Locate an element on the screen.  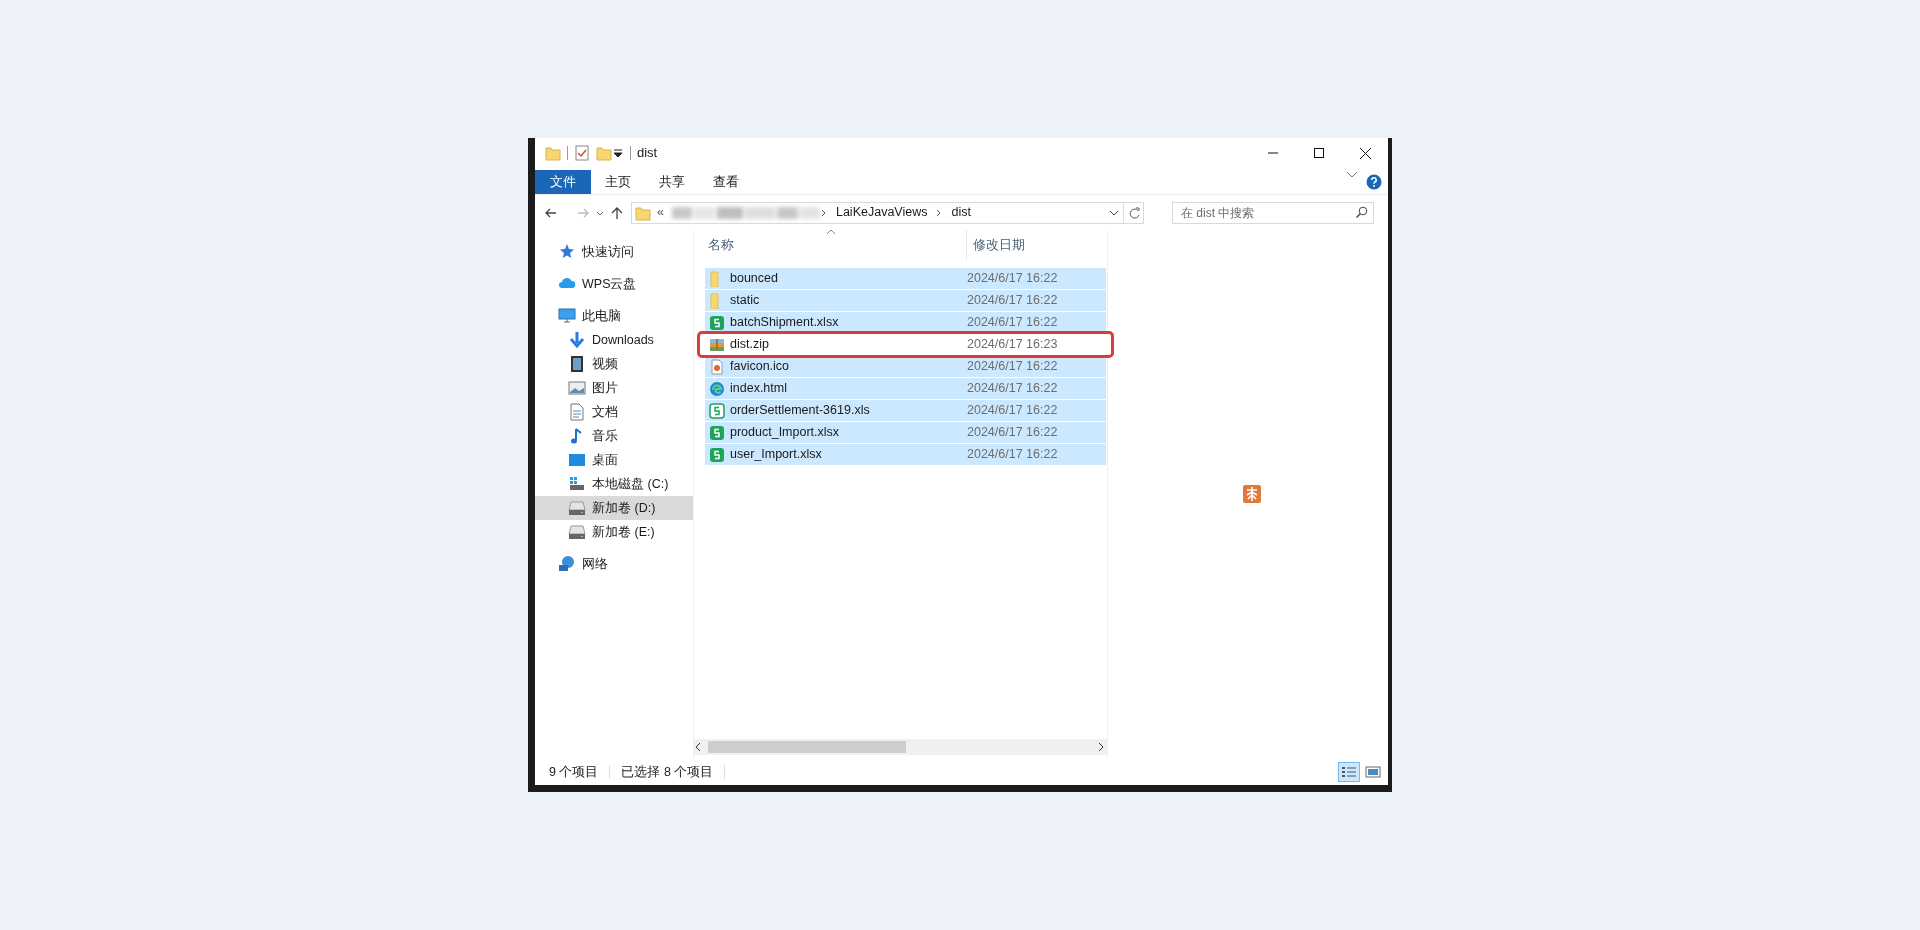
sidebar-item: Downloads is located at coordinates (614, 340).